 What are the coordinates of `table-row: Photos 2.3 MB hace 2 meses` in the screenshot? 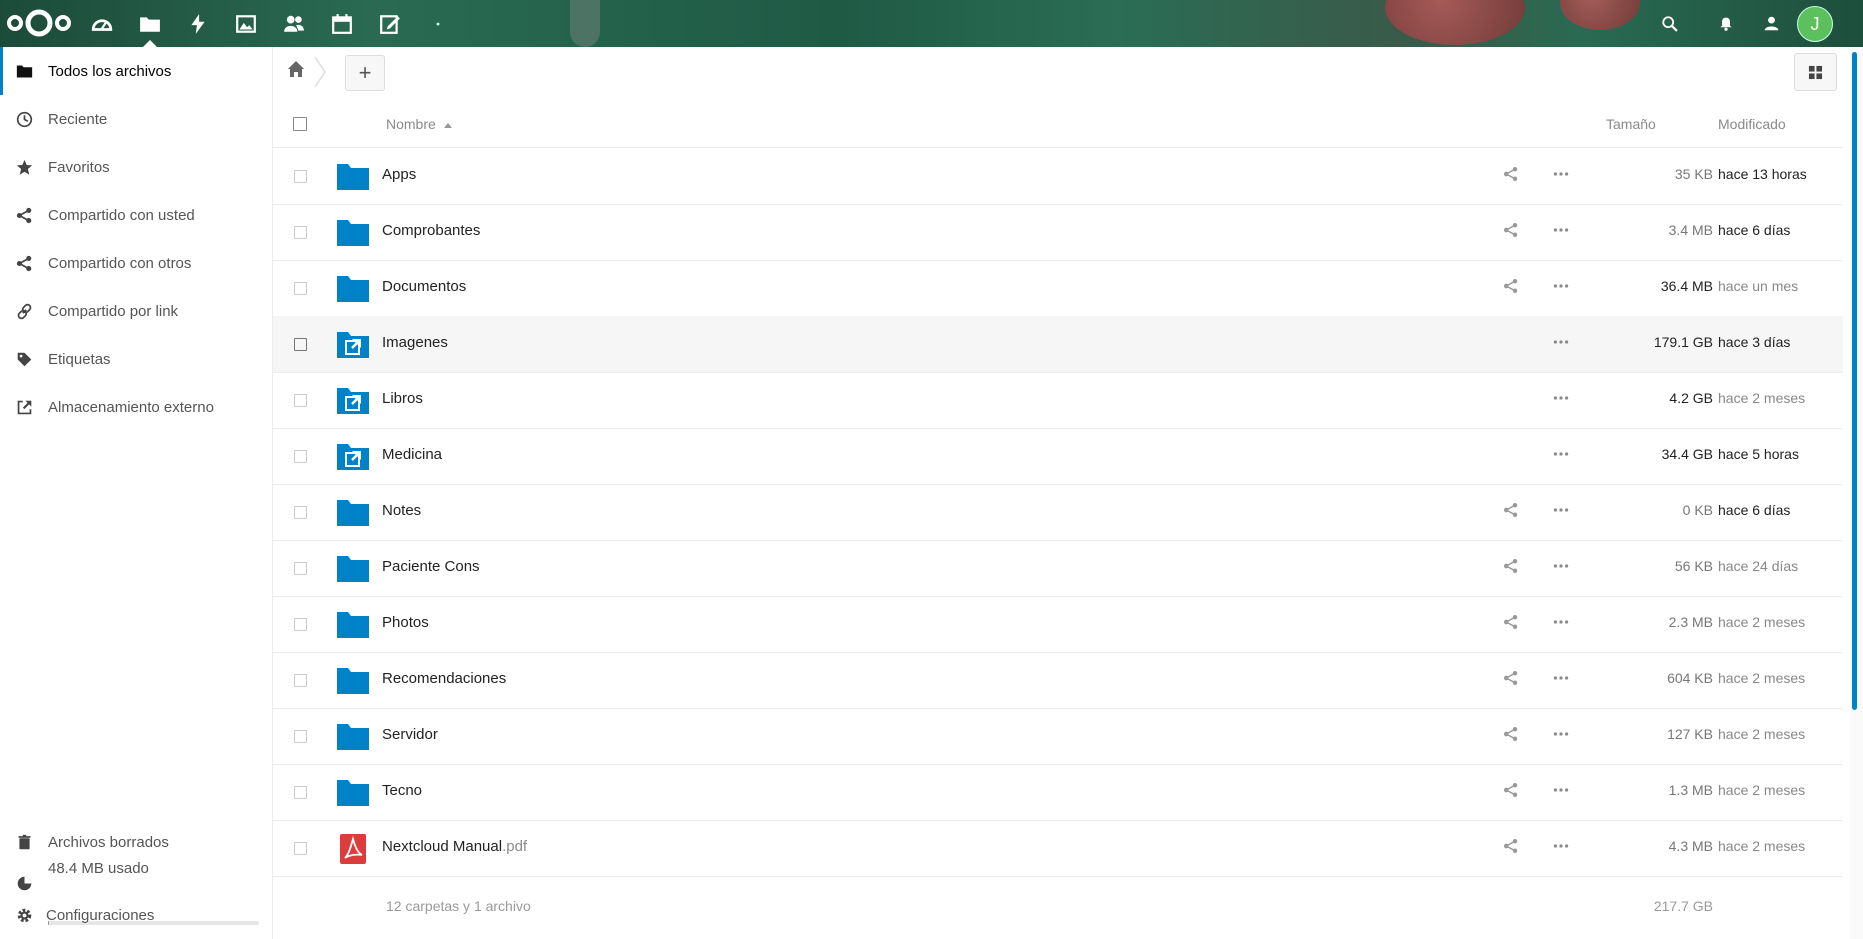 It's located at (1058, 624).